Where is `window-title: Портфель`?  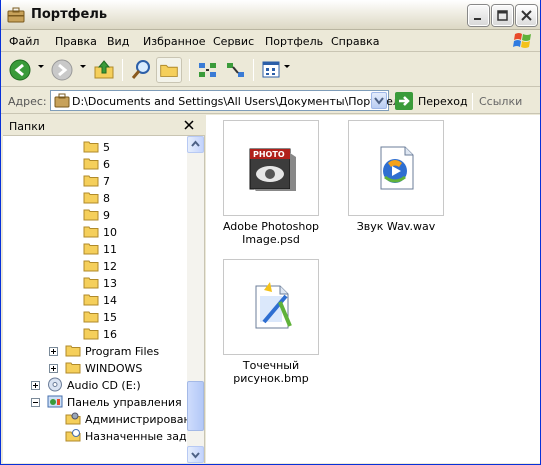
window-title: Портфель is located at coordinates (69, 14).